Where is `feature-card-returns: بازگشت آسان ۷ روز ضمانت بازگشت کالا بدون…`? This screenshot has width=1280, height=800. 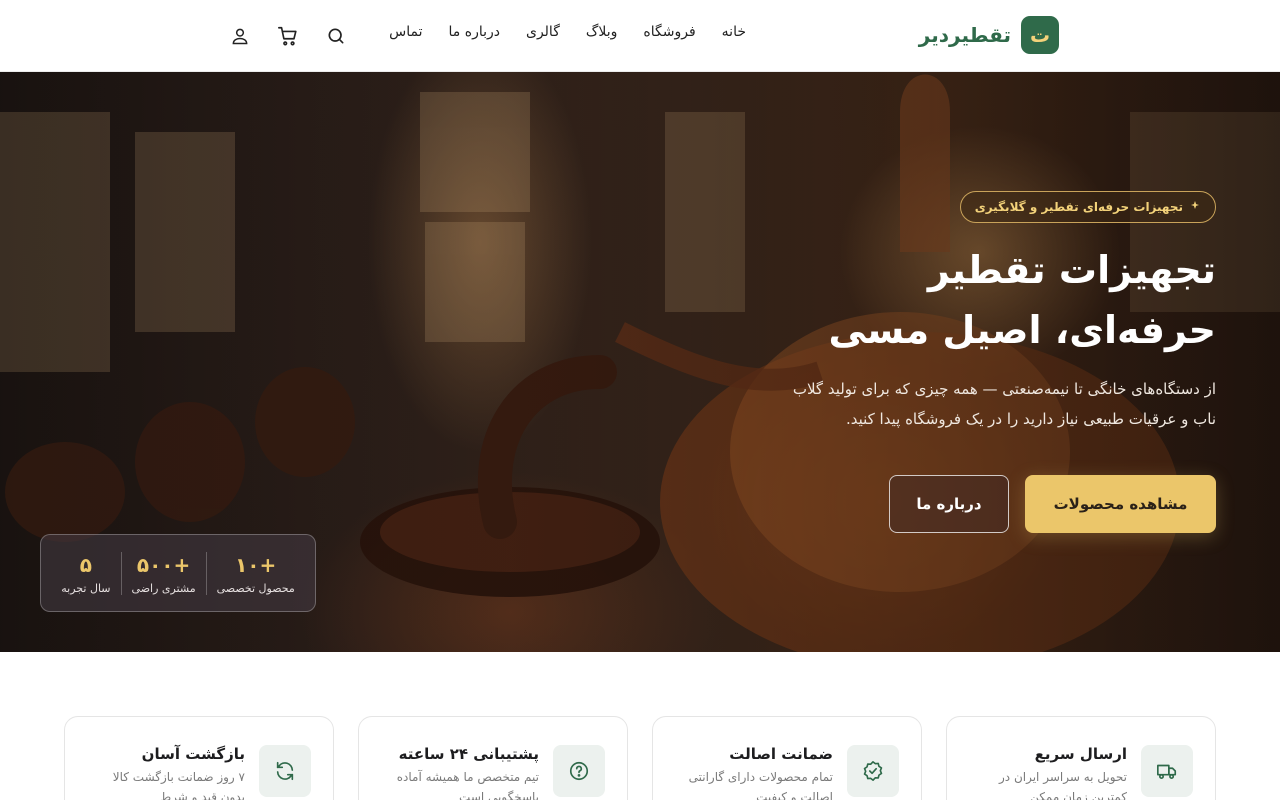
feature-card-returns: بازگشت آسان ۷ روز ضمانت بازگشت کالا بدون… is located at coordinates (199, 758).